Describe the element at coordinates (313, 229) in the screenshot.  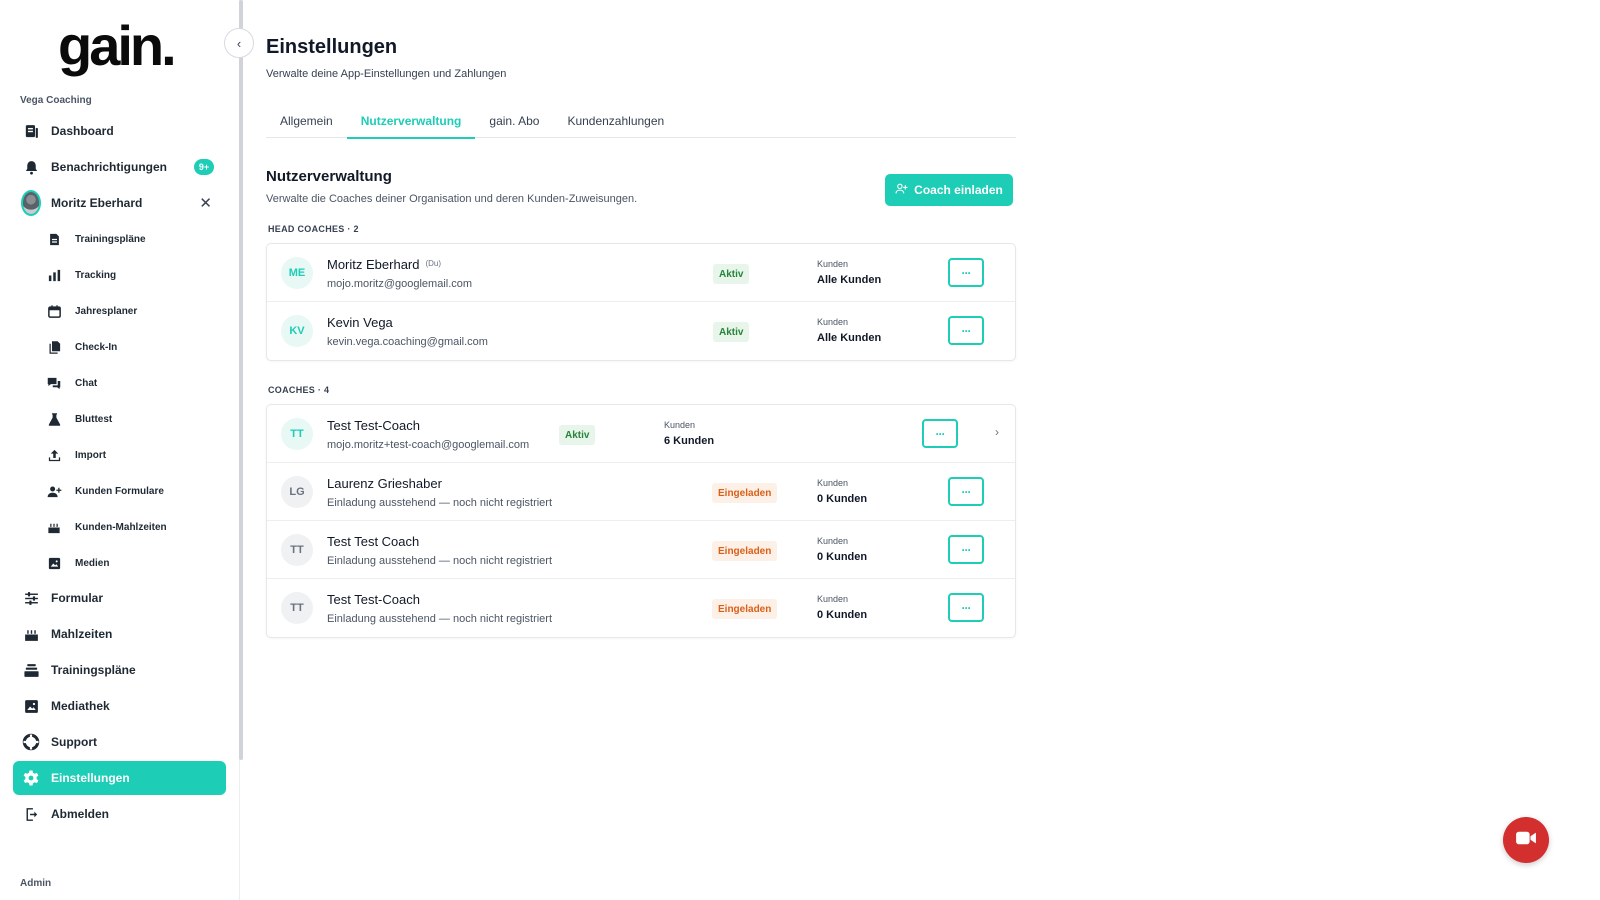
I see `head-coaches-label: HEAD COACHES · 2` at that location.